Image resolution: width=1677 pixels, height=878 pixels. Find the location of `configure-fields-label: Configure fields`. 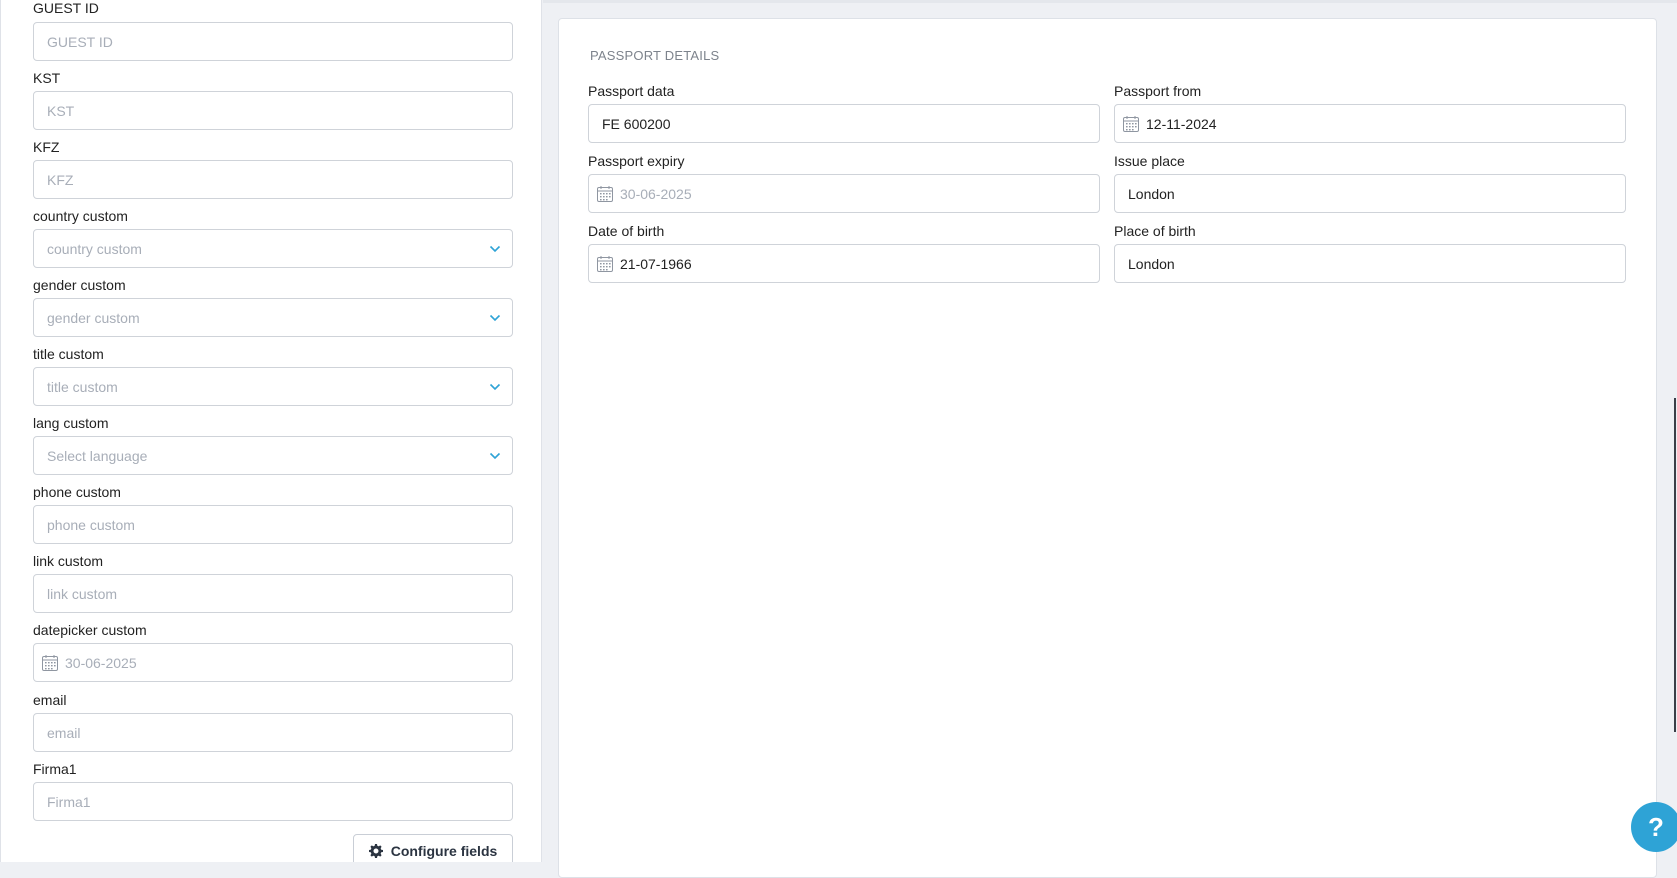

configure-fields-label: Configure fields is located at coordinates (444, 851).